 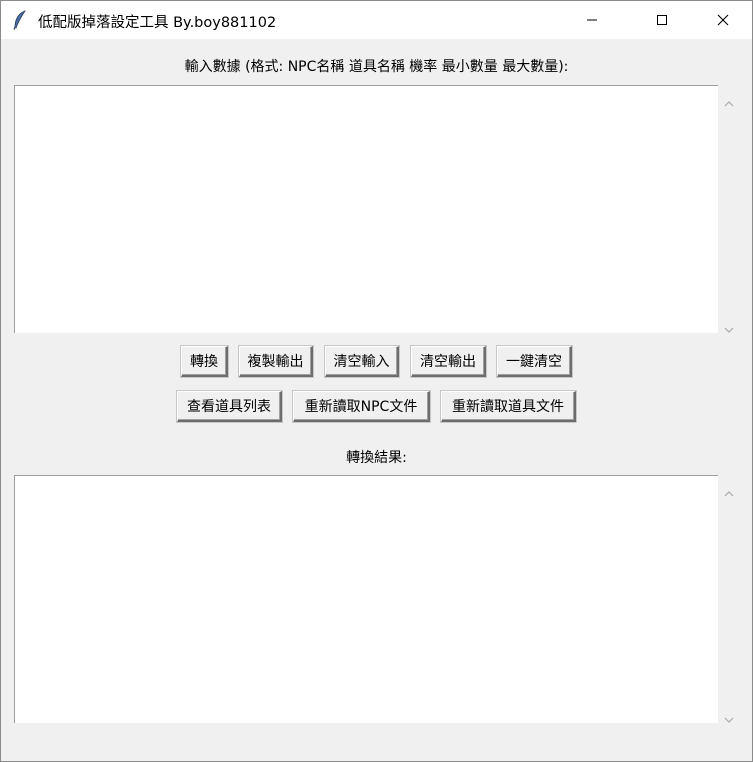 I want to click on minimize-button, so click(x=592, y=20).